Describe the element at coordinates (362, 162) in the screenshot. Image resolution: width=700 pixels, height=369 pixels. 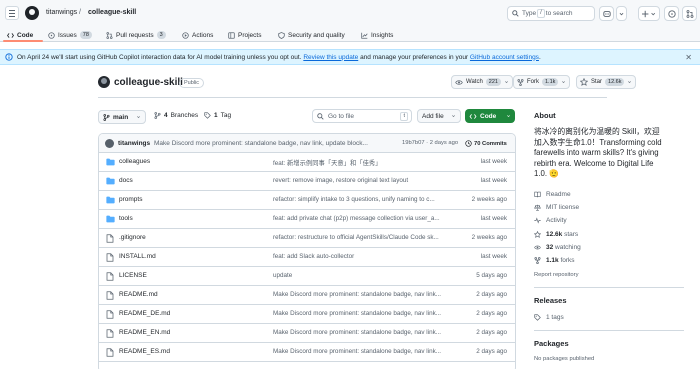
I see `file-commit-message: feat: 新增示例同事「天意」和「佳秀」` at that location.